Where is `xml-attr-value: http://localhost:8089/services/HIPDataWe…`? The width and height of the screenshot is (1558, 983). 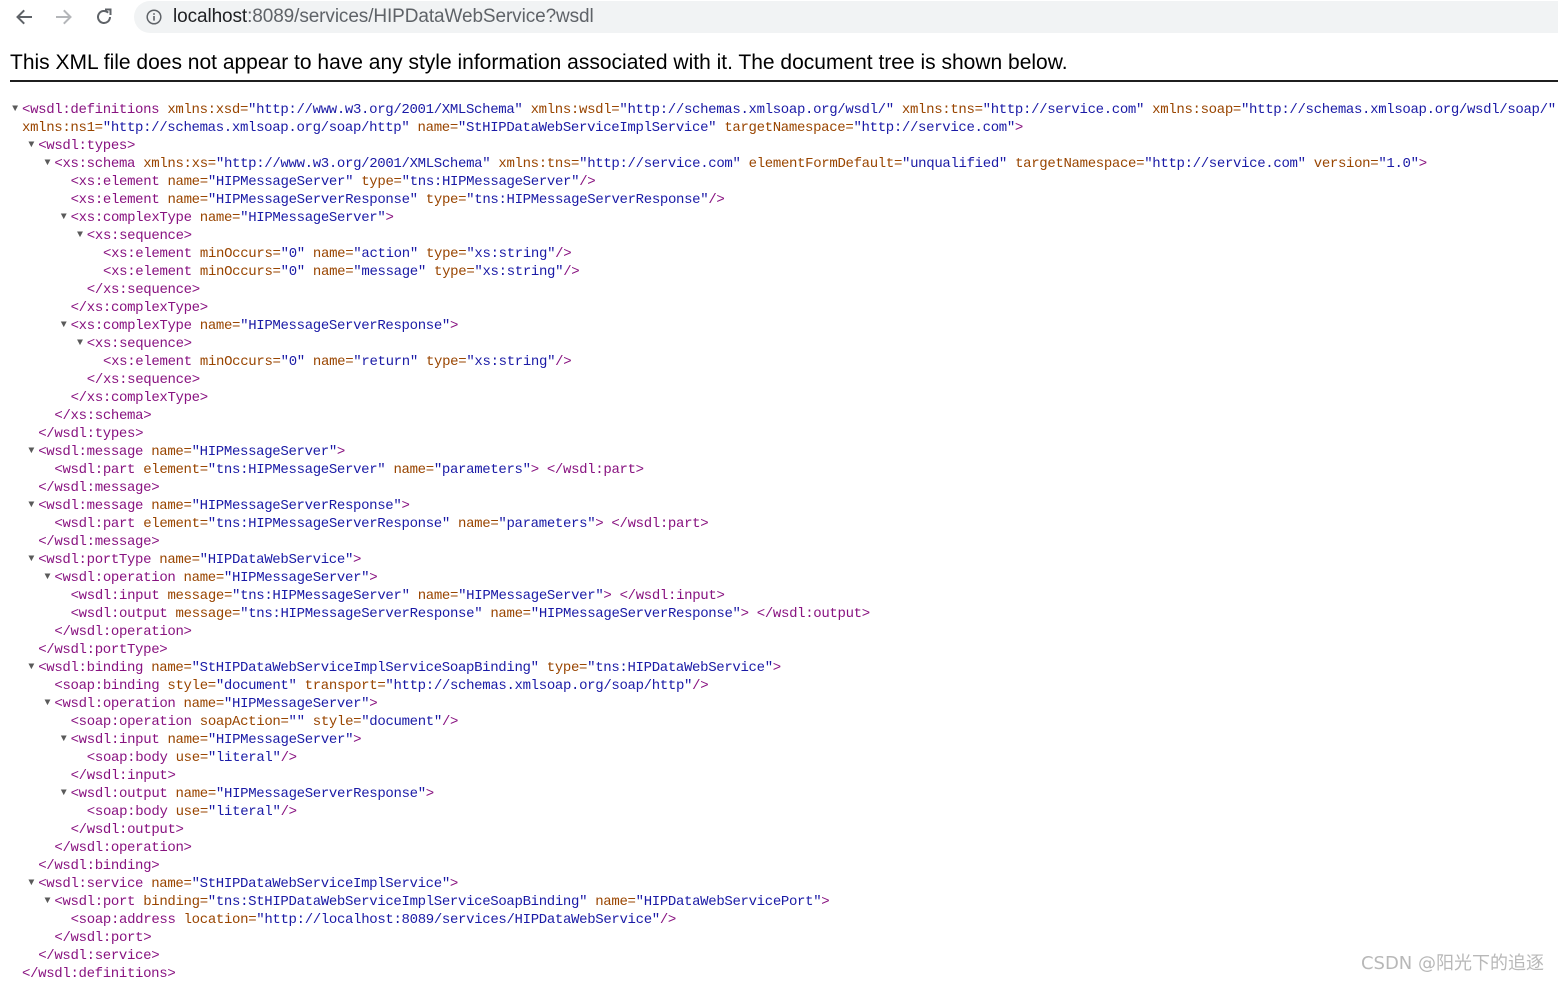
xml-attr-value: http://localhost:8089/services/HIPDataWe… is located at coordinates (458, 920).